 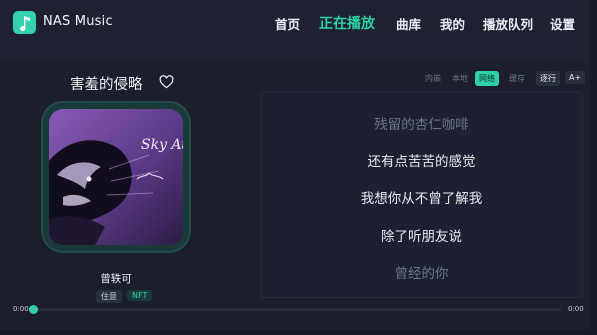 I want to click on album-cover-frame: Sky Attack, so click(x=116, y=177).